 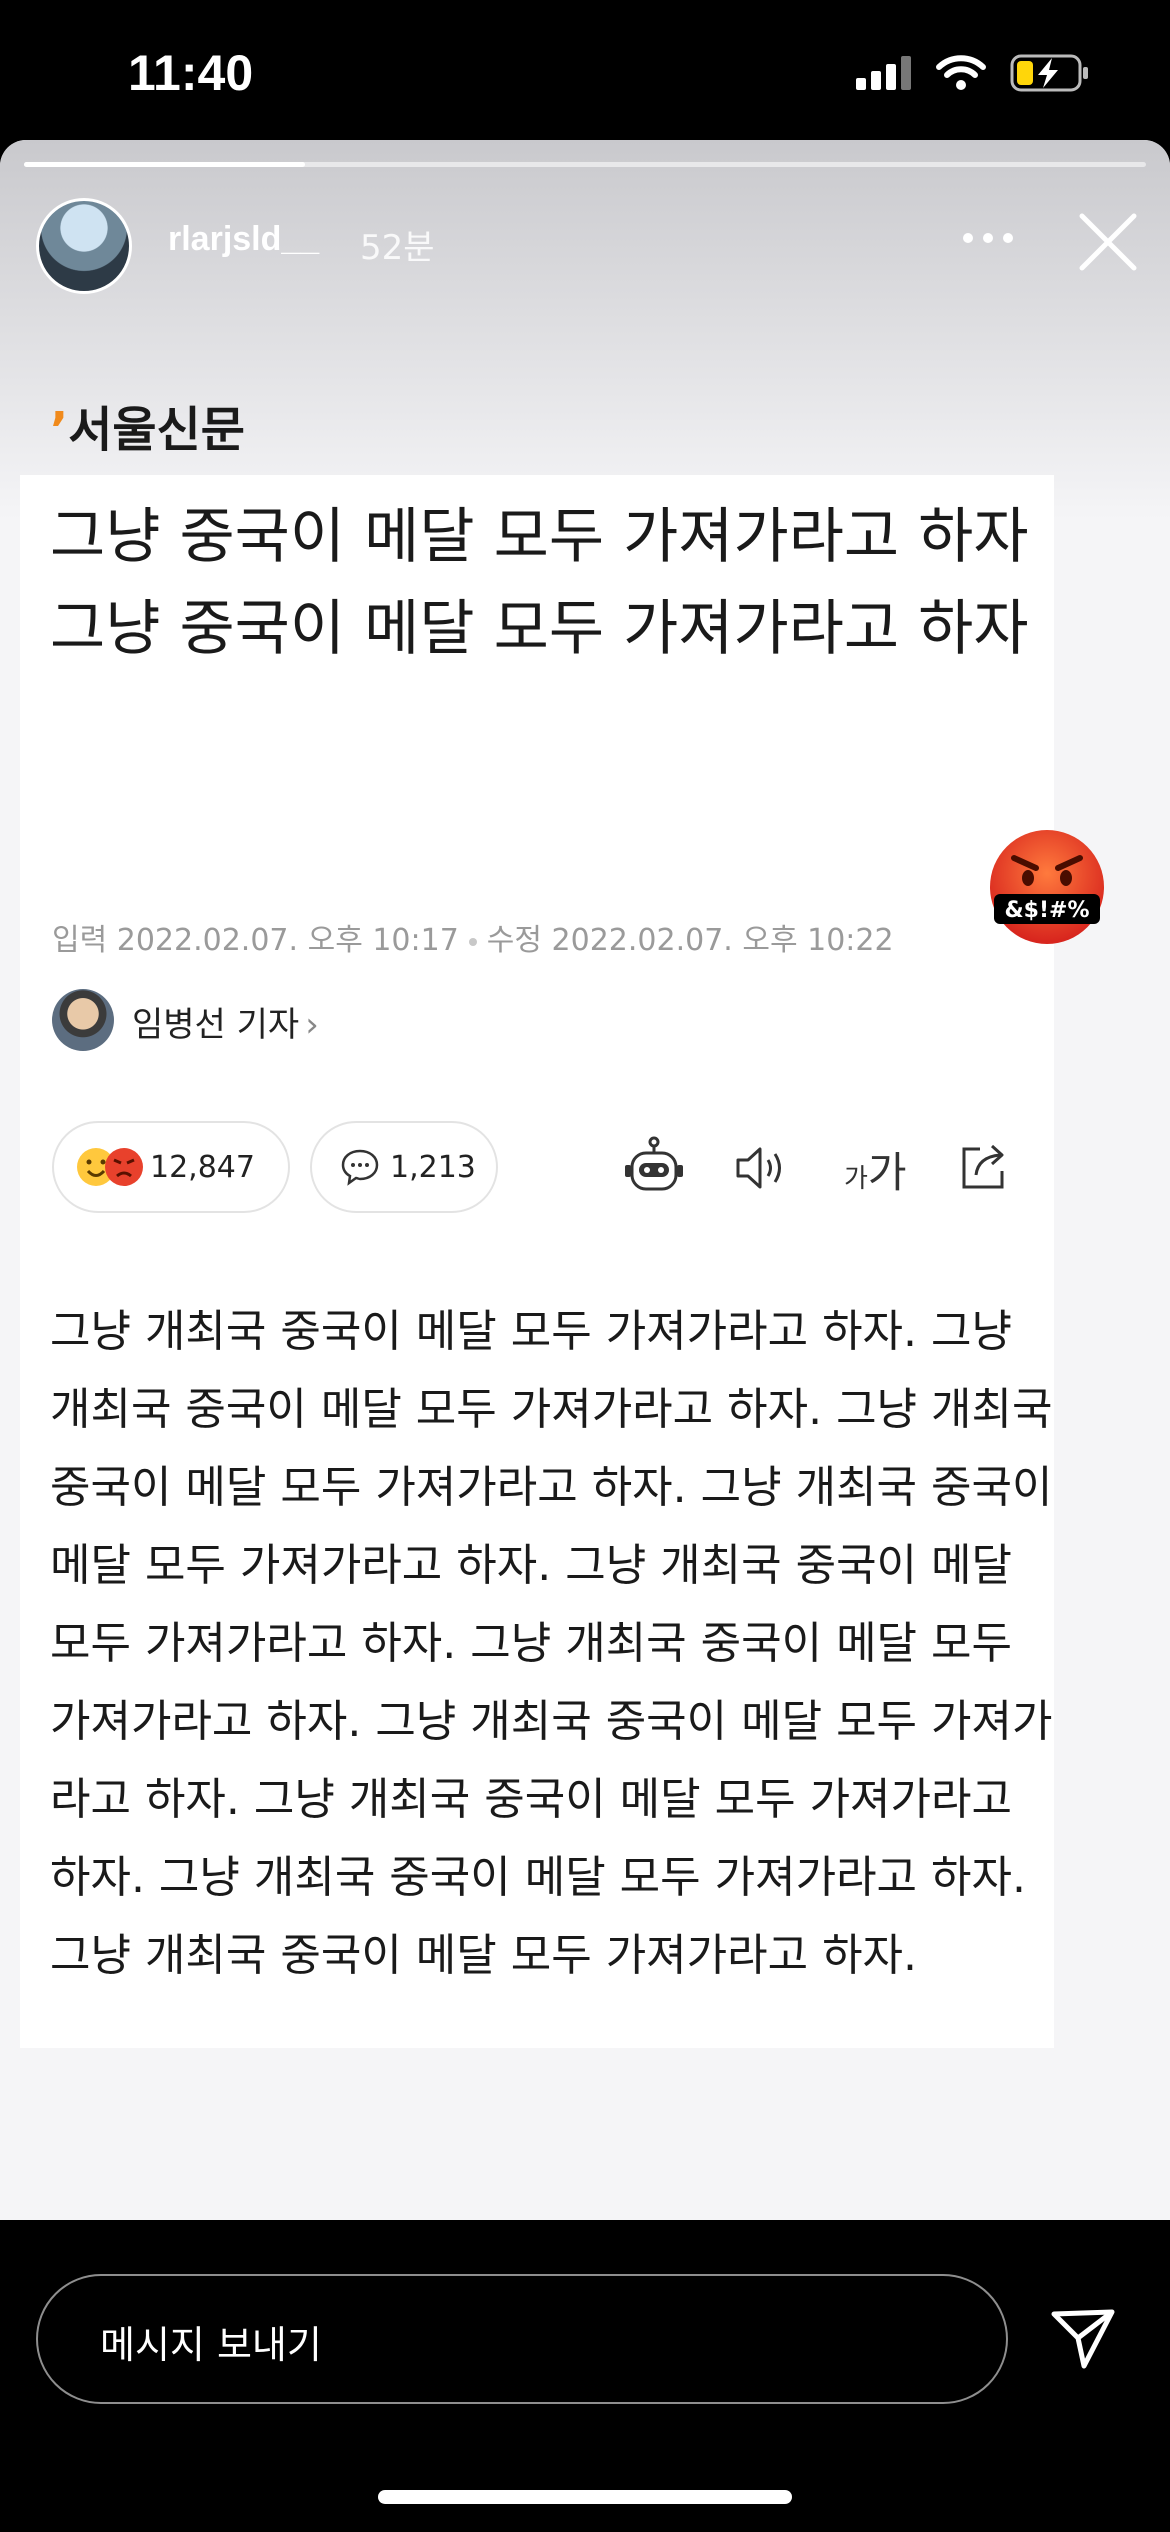 What do you see at coordinates (585, 70) in the screenshot?
I see `status-bar: 11:40` at bounding box center [585, 70].